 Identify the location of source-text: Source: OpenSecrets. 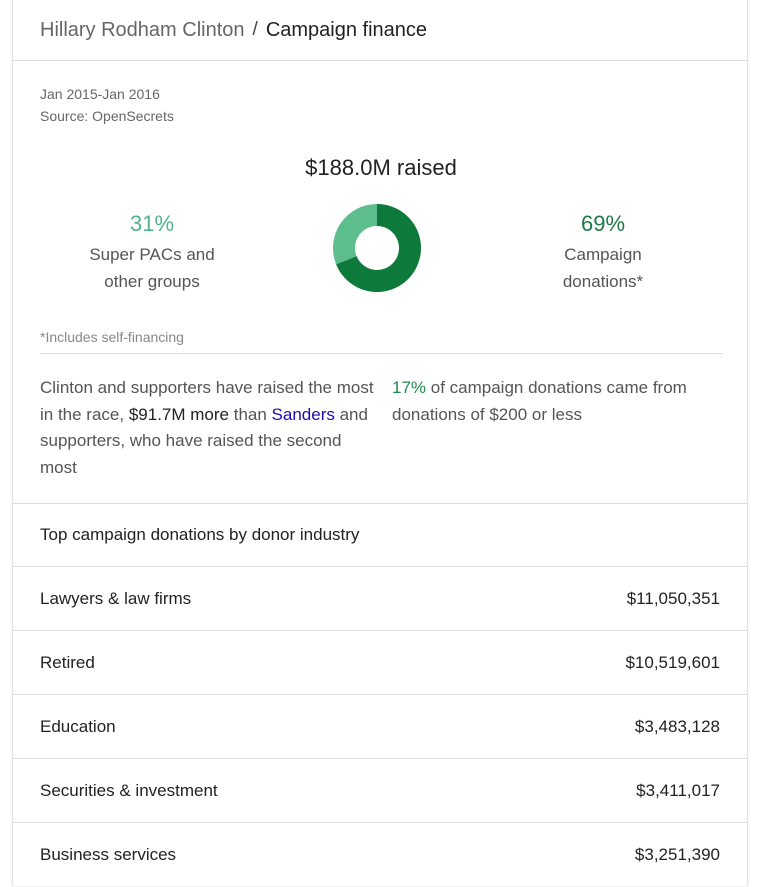
(107, 116).